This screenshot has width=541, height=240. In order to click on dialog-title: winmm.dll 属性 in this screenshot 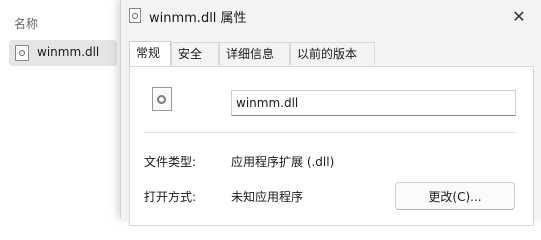, I will do `click(198, 18)`.